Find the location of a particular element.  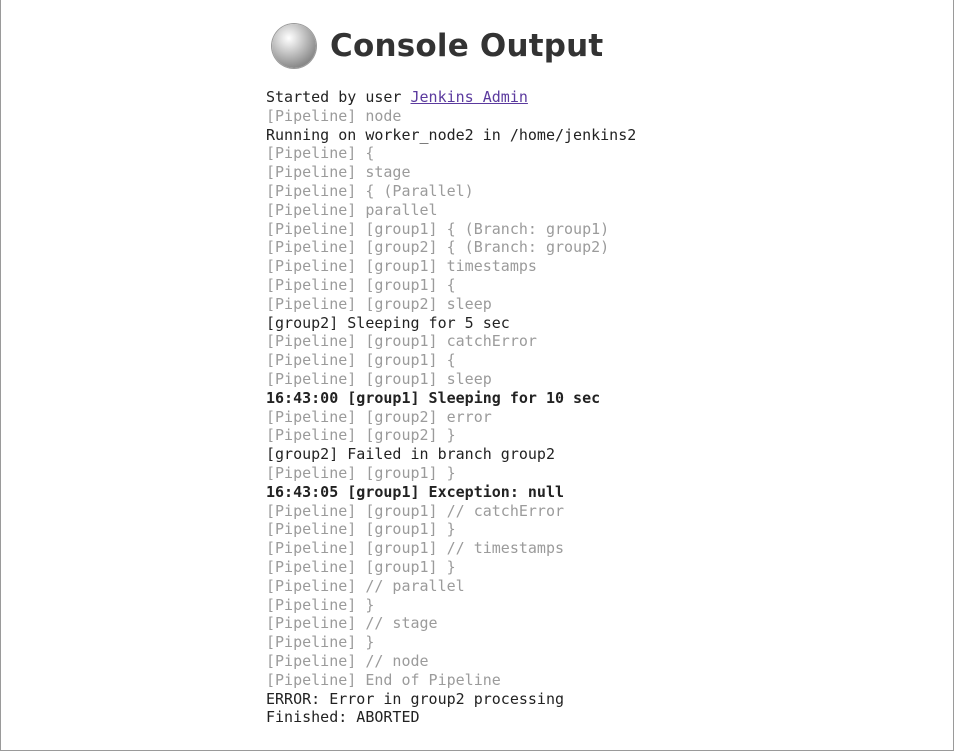

timestamp: 16:43:00 is located at coordinates (302, 397).